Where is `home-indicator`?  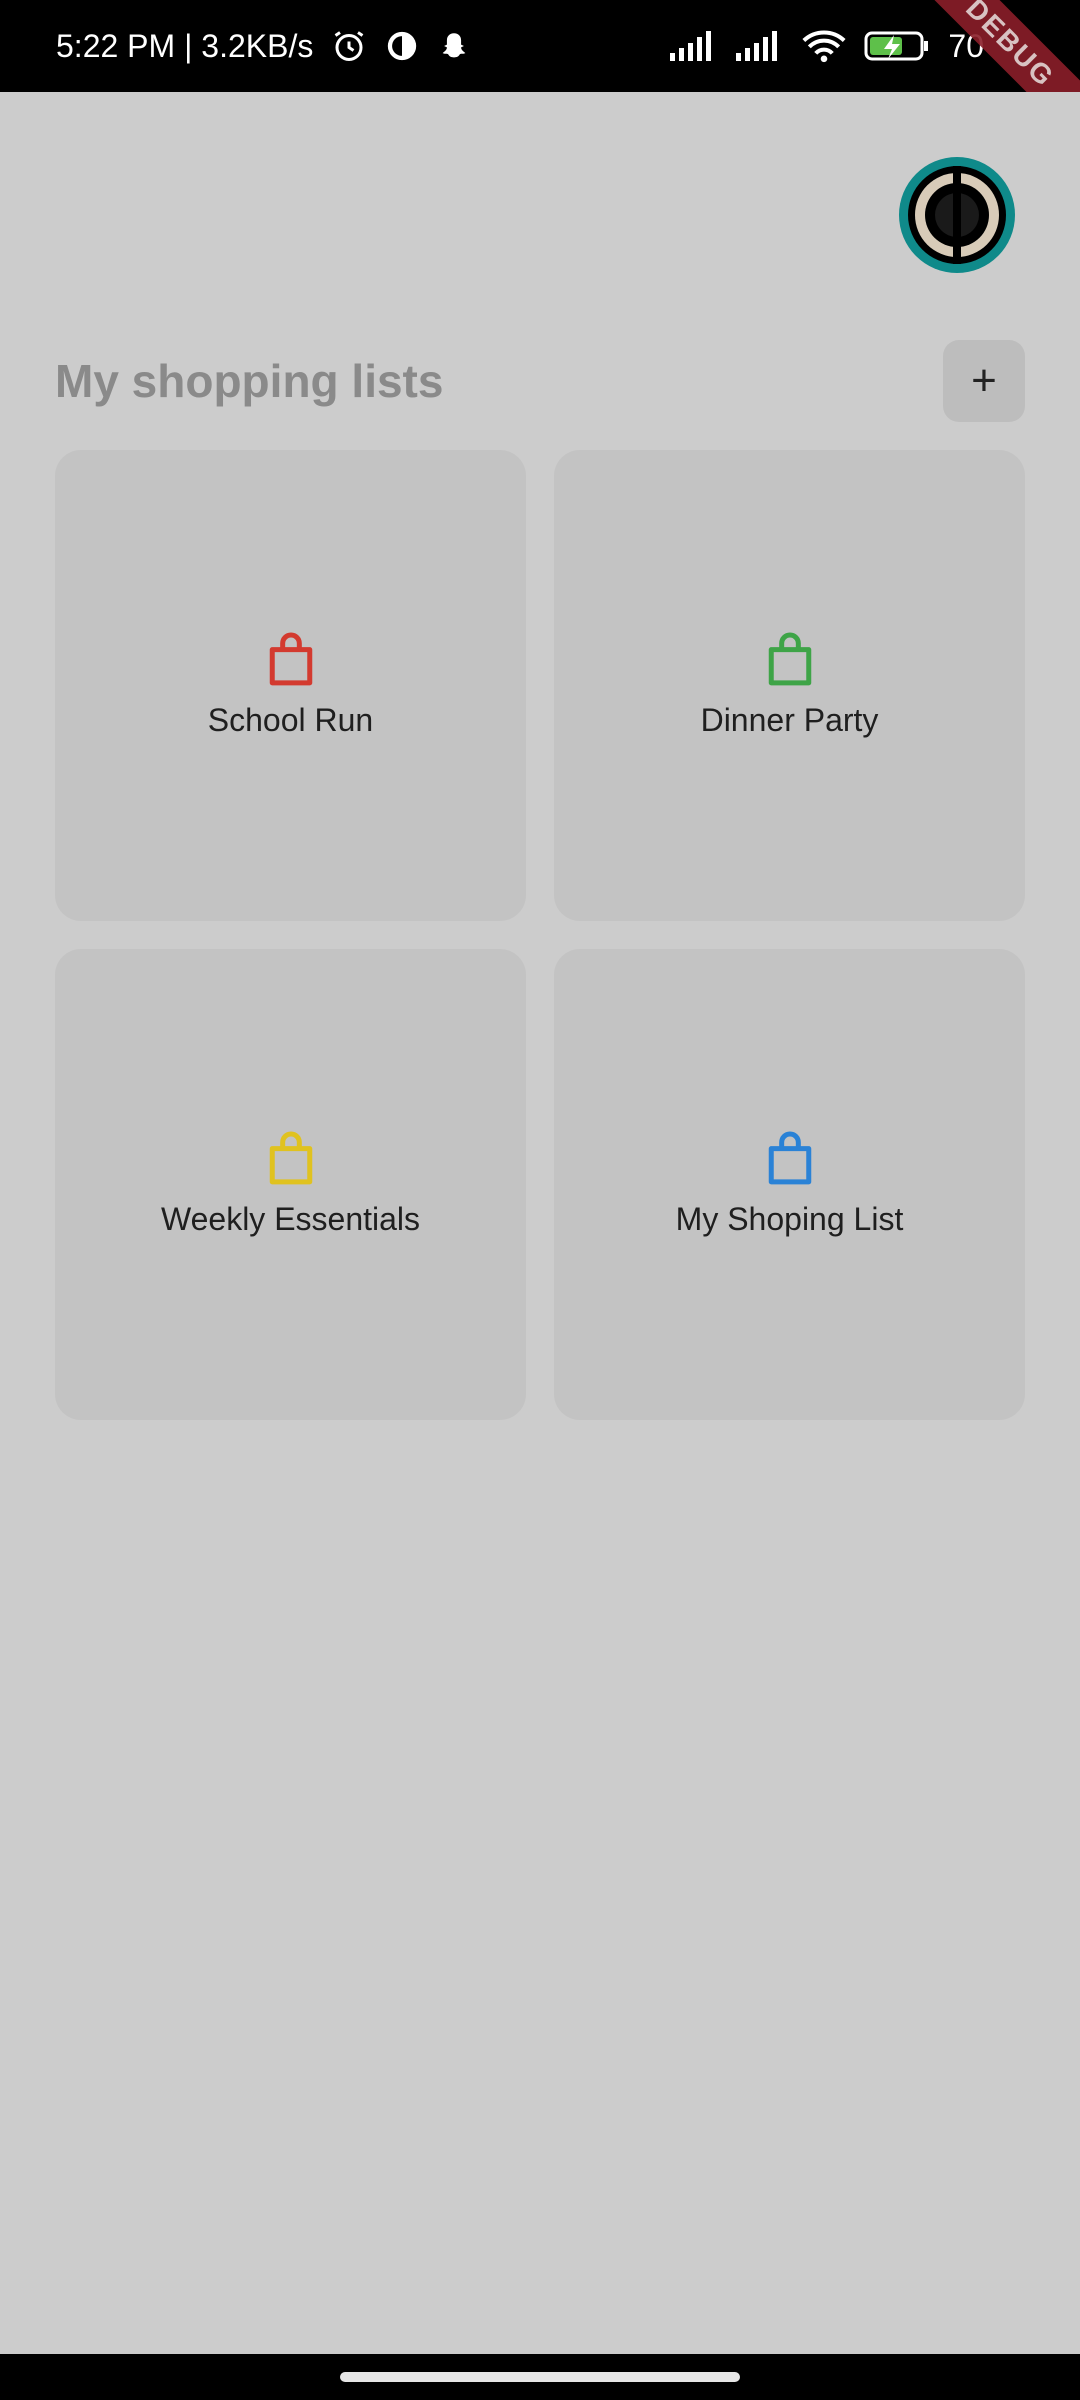
home-indicator is located at coordinates (540, 2377).